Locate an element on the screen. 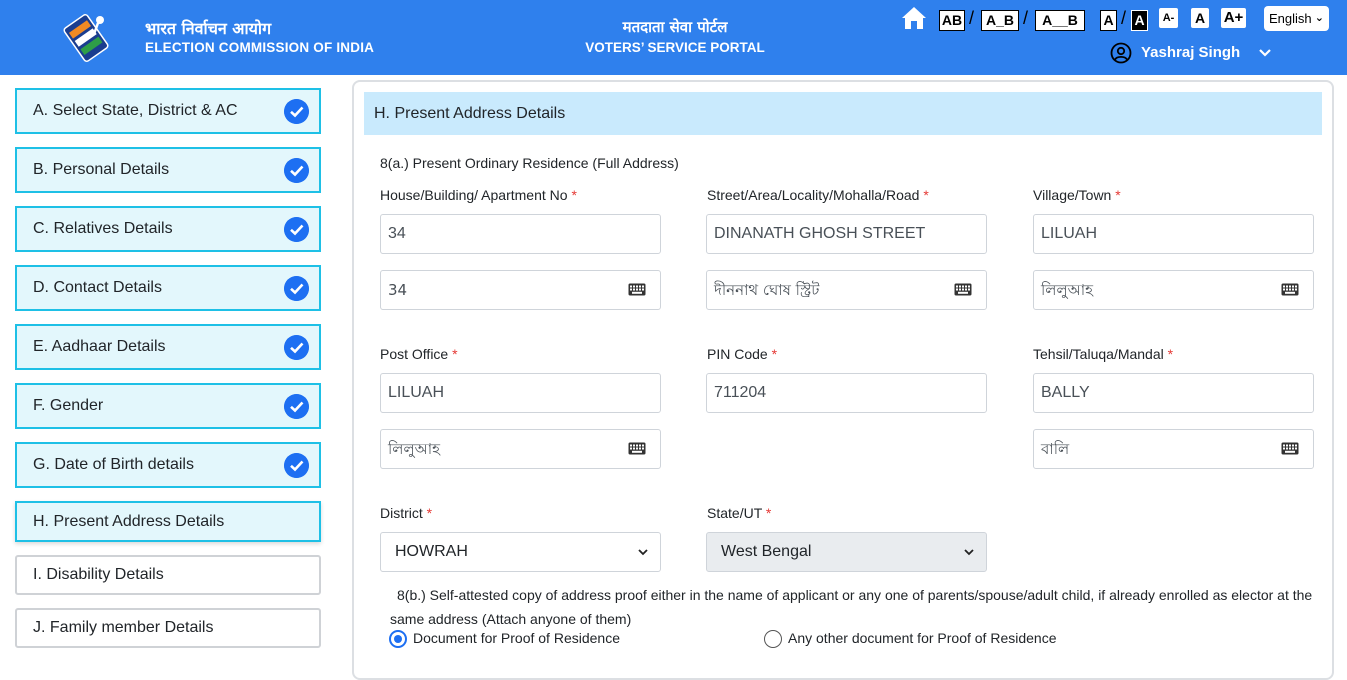 Image resolution: width=1347 pixels, height=680 pixels. tehsil-label: Tehsil/Taluqa/Mandal * is located at coordinates (1103, 354).